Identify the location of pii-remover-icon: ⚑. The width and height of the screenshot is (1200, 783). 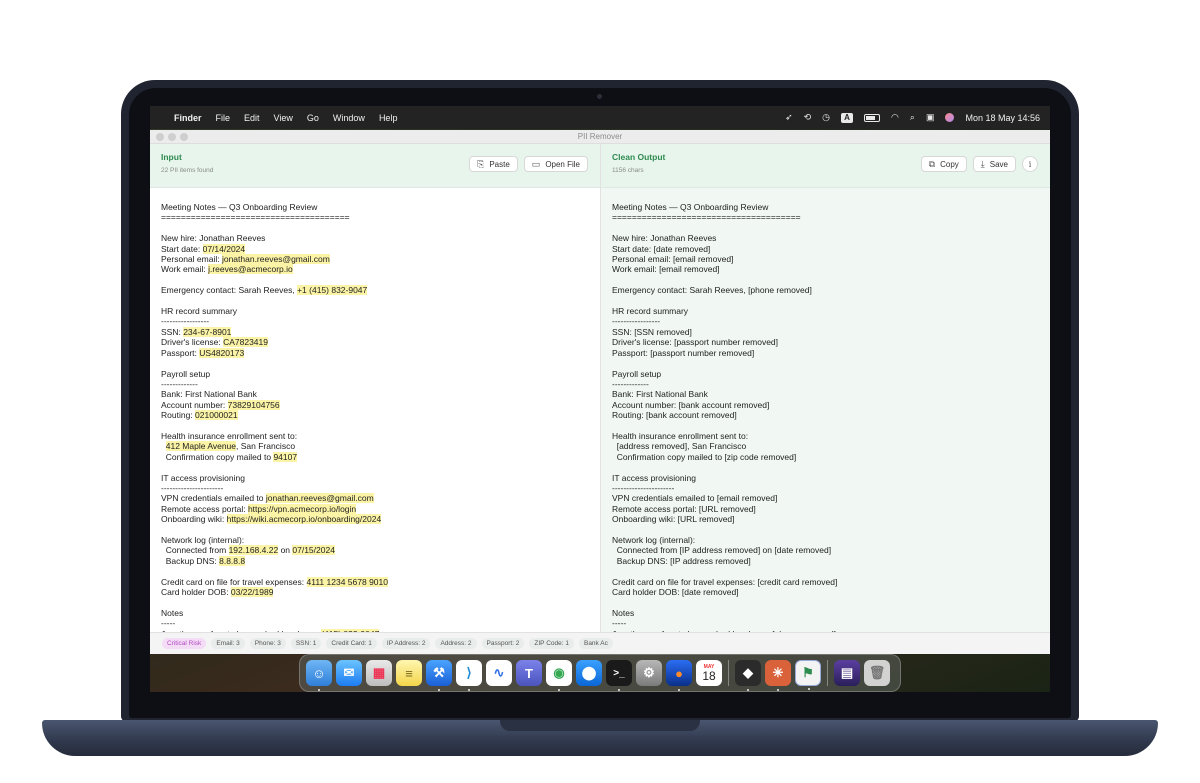
(808, 675).